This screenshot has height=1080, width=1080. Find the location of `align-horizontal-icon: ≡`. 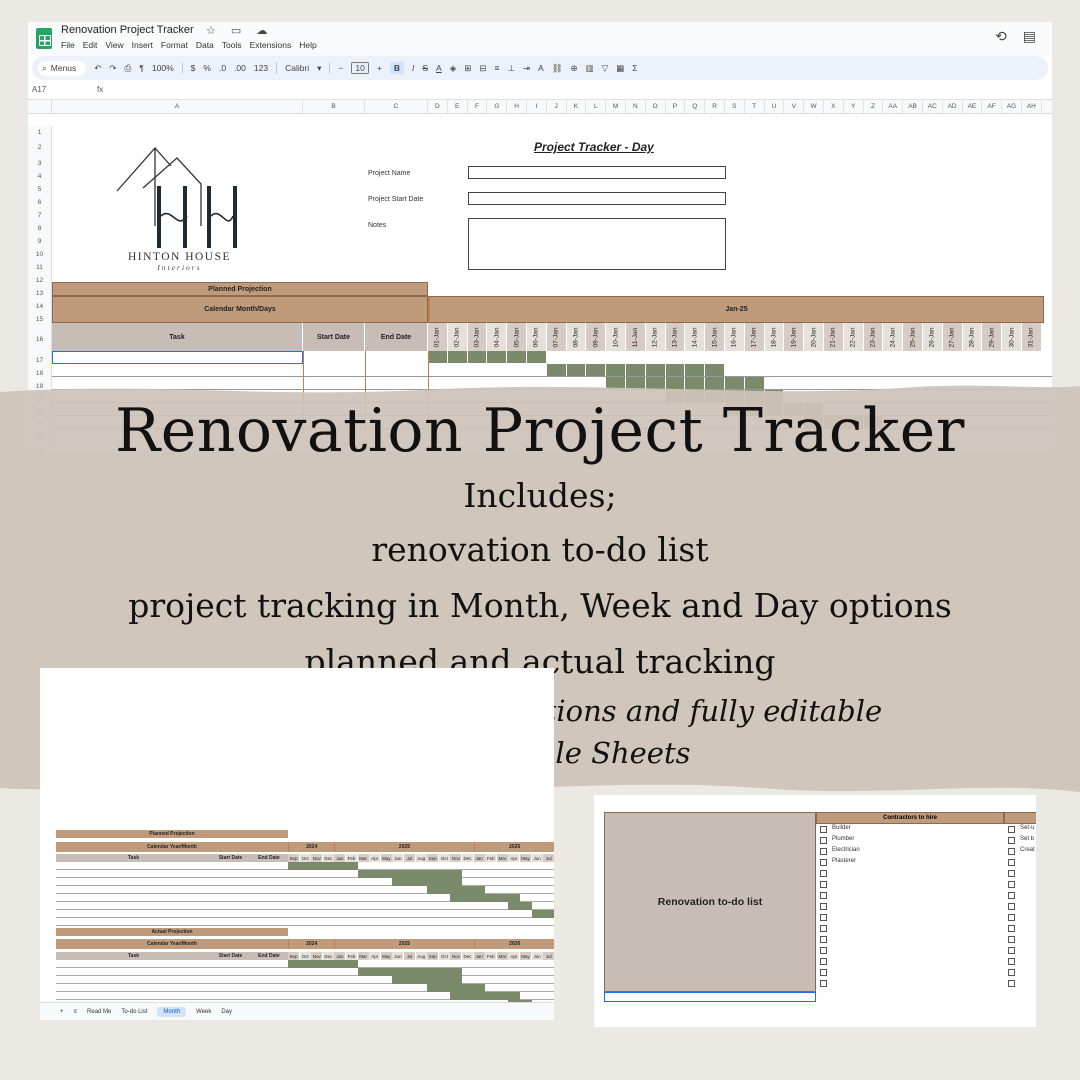

align-horizontal-icon: ≡ is located at coordinates (497, 68).